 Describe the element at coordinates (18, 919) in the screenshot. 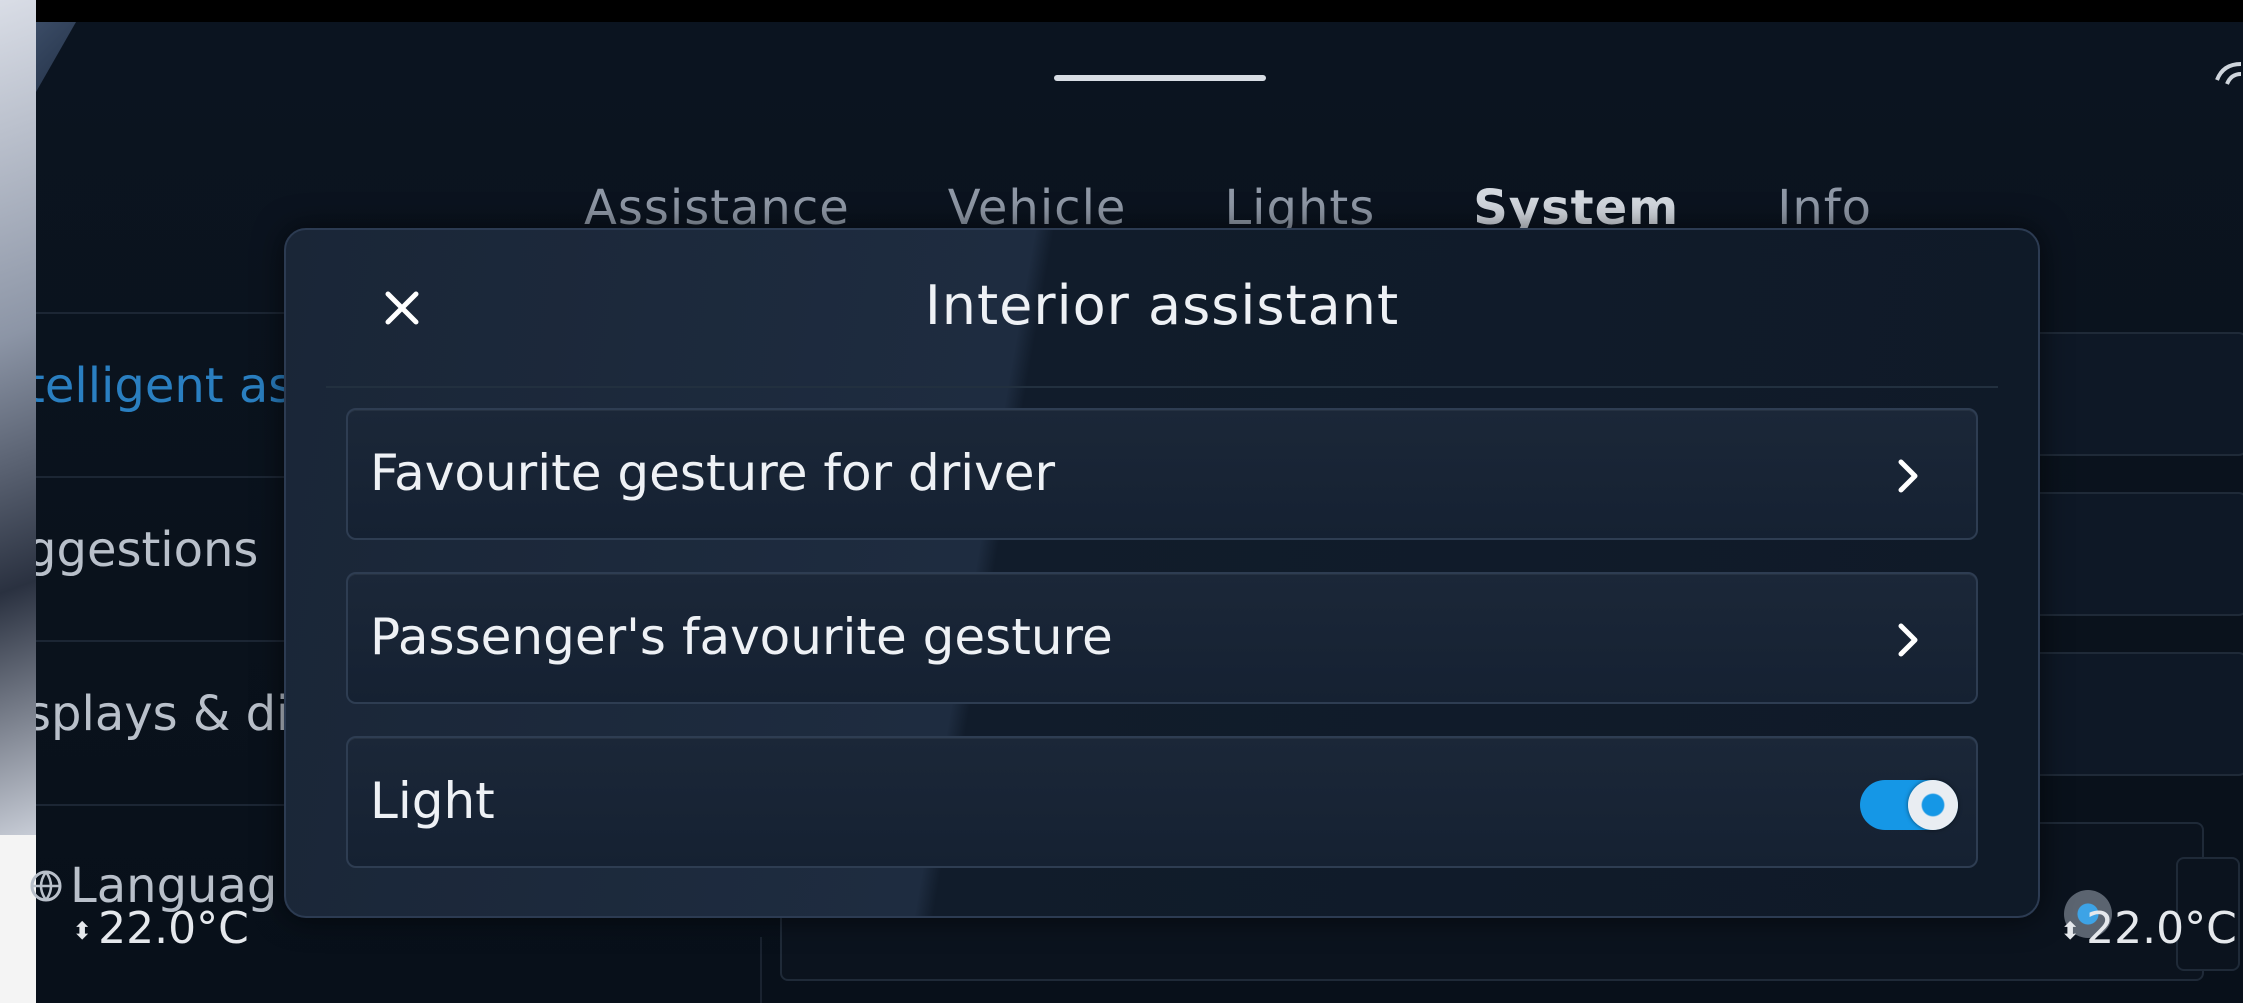

I see `background-photo-edge-bottom` at that location.